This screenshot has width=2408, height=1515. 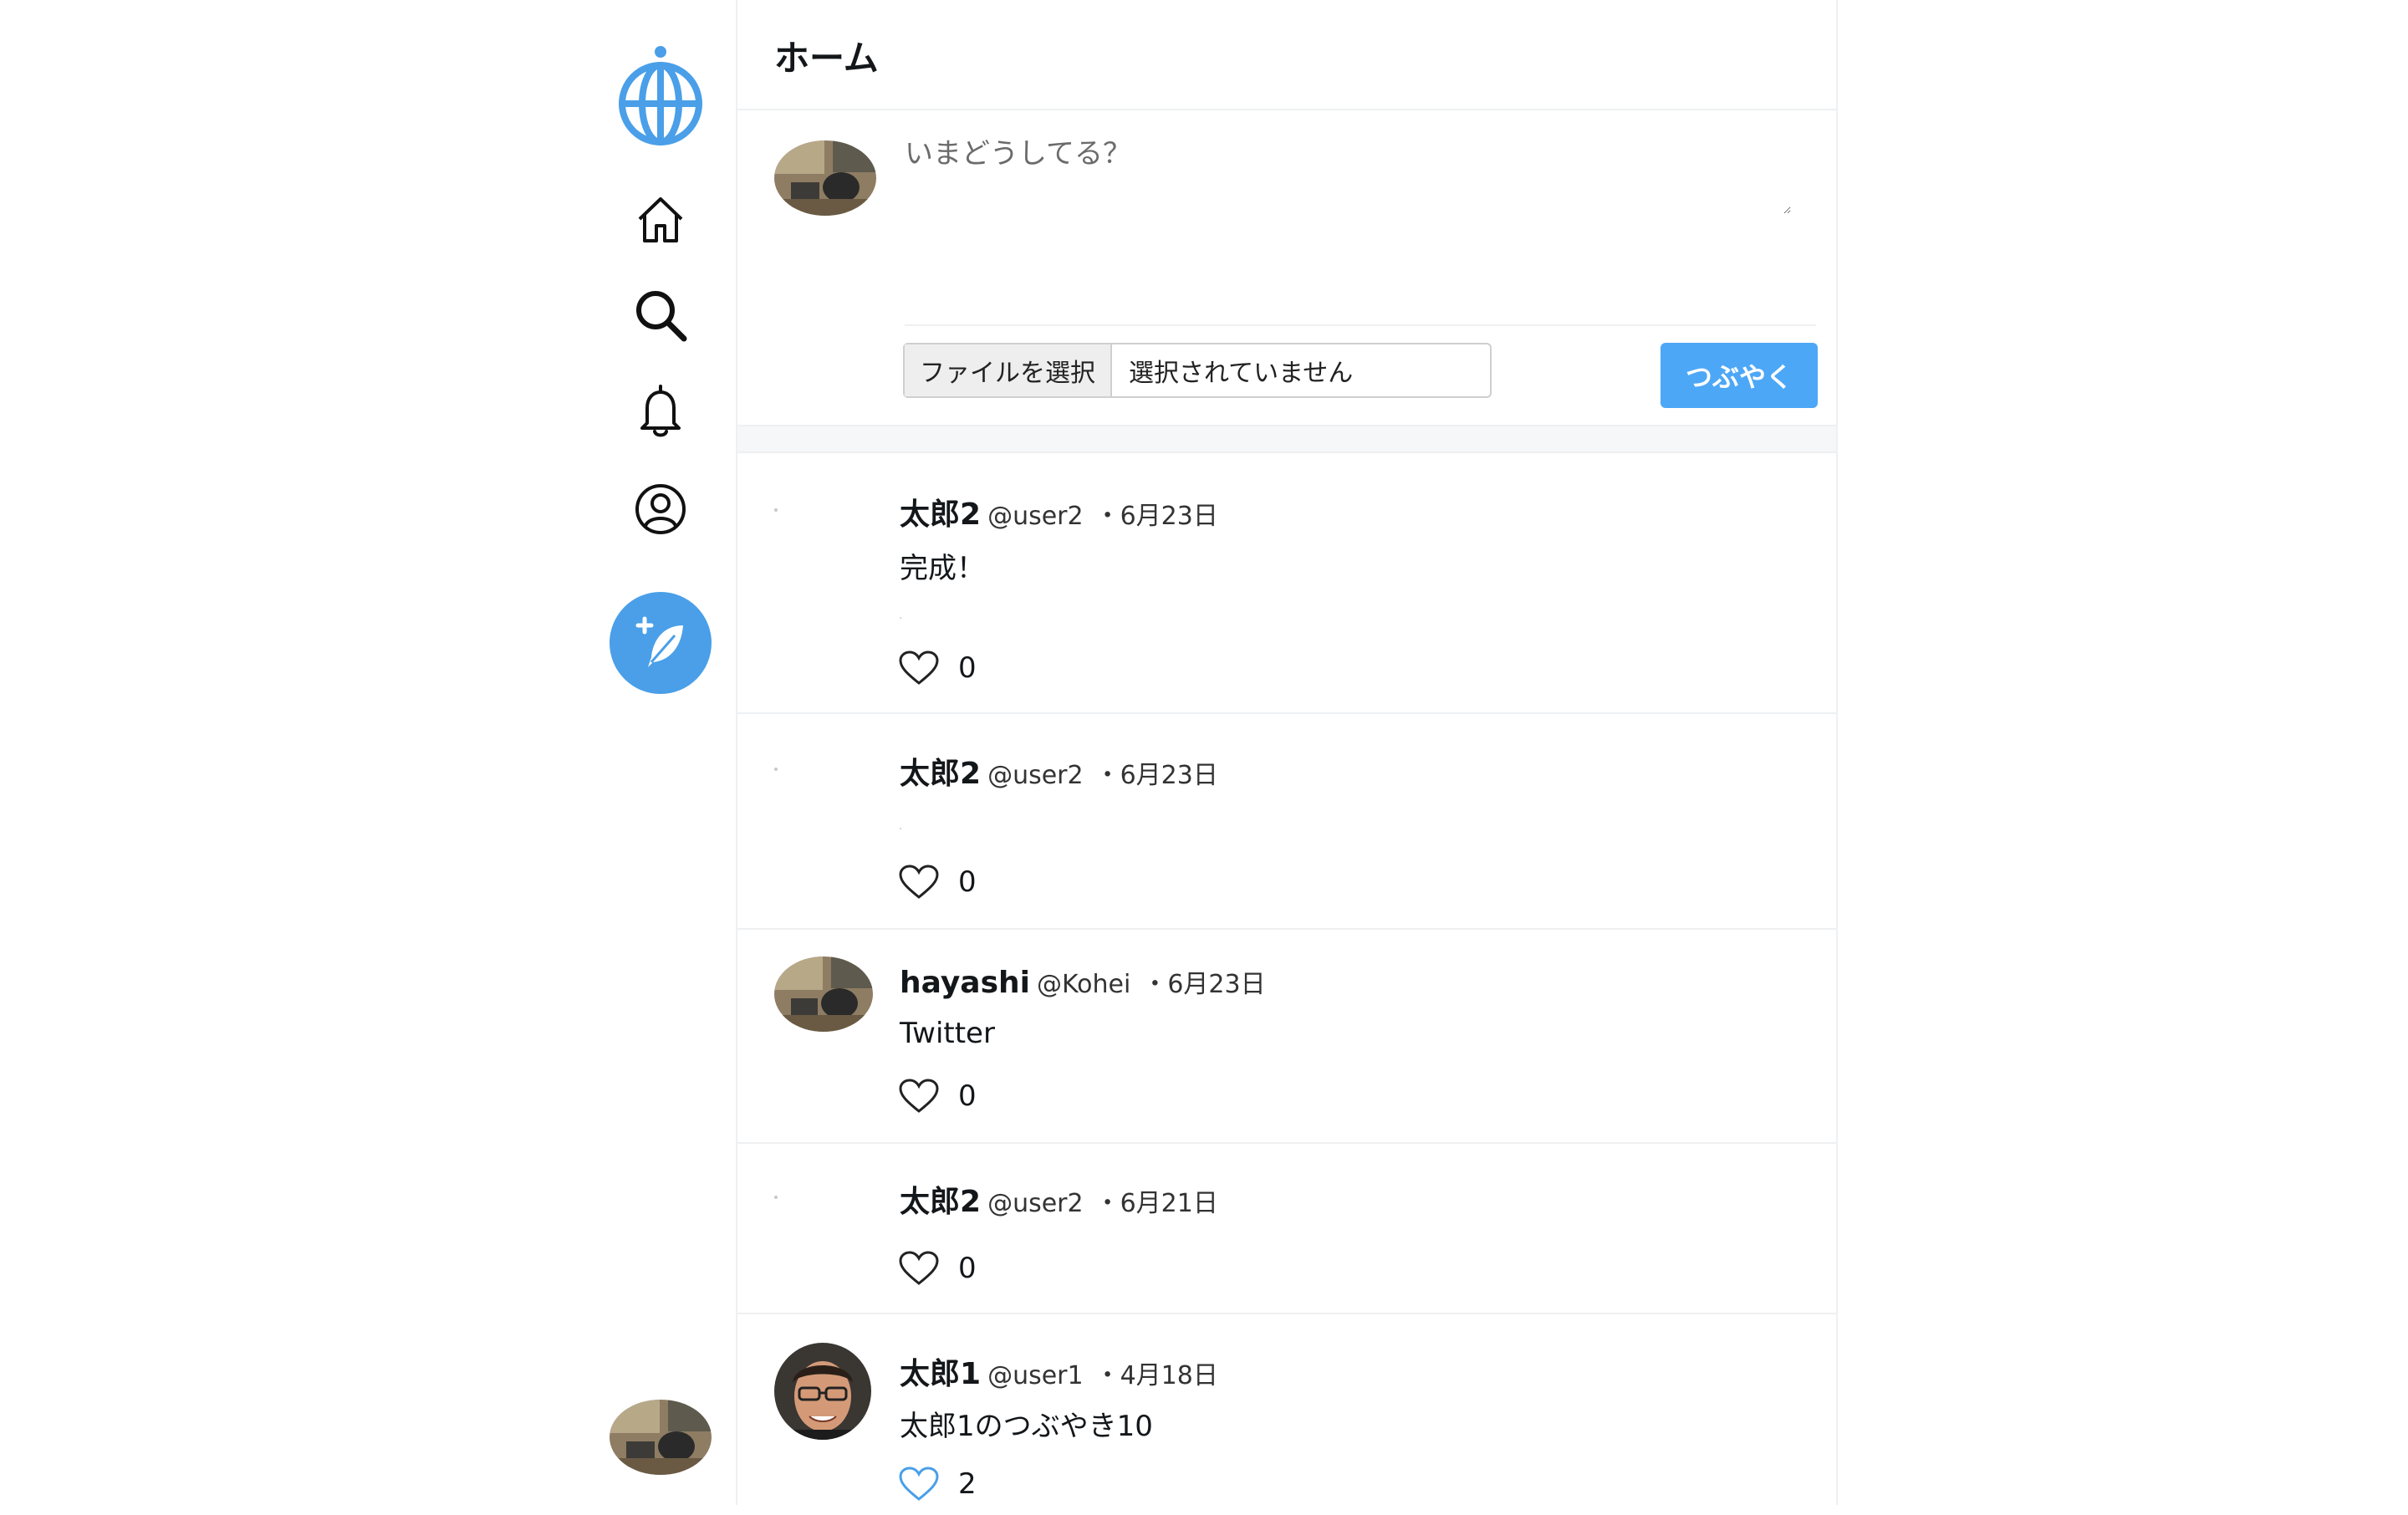 I want to click on tweet-date: ・4月18日, so click(x=1156, y=1375).